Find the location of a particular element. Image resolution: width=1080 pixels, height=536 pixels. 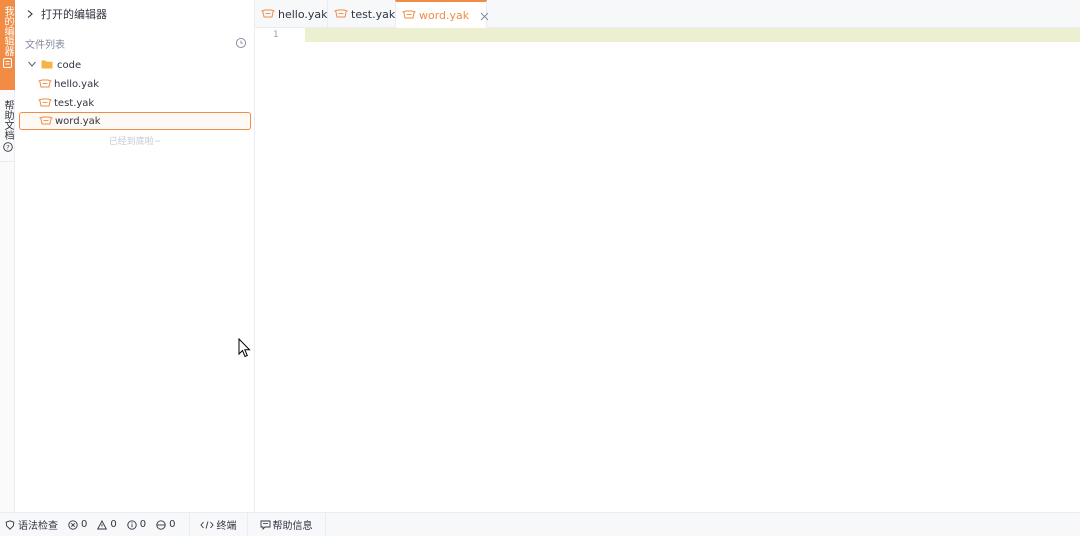

message-icon is located at coordinates (265, 525).